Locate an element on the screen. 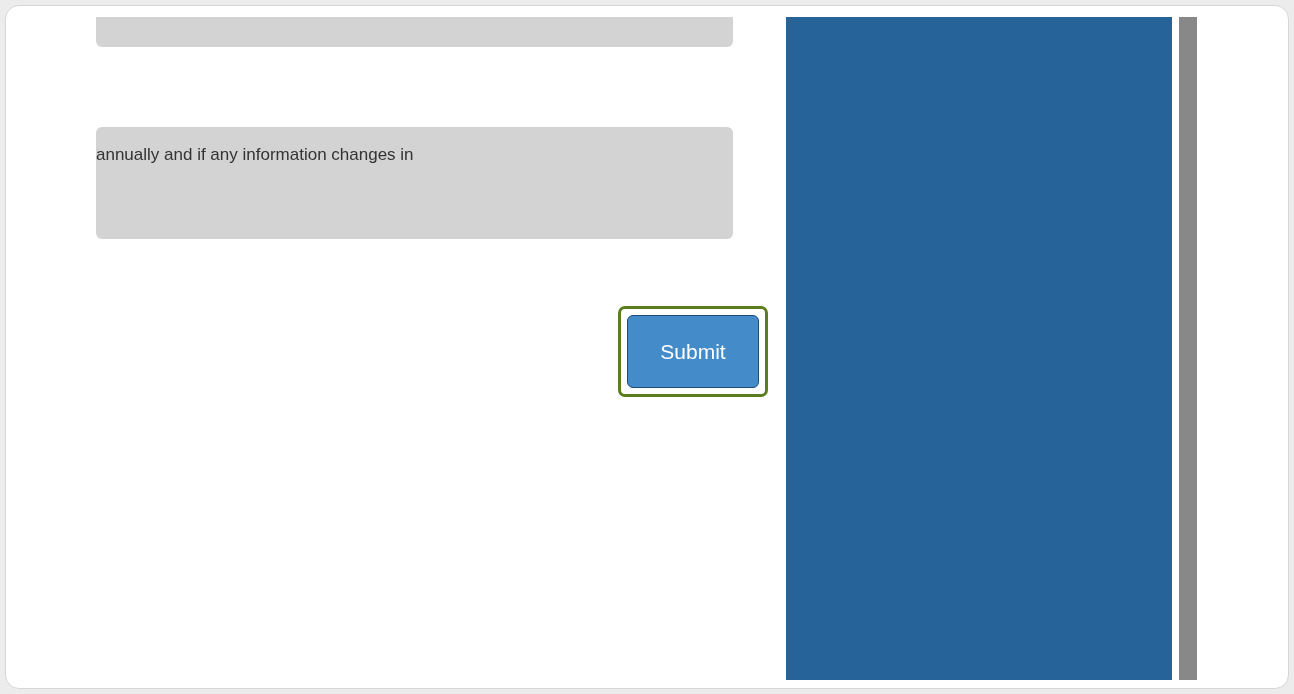 Image resolution: width=1294 pixels, height=694 pixels. submit-button: Submit is located at coordinates (693, 351).